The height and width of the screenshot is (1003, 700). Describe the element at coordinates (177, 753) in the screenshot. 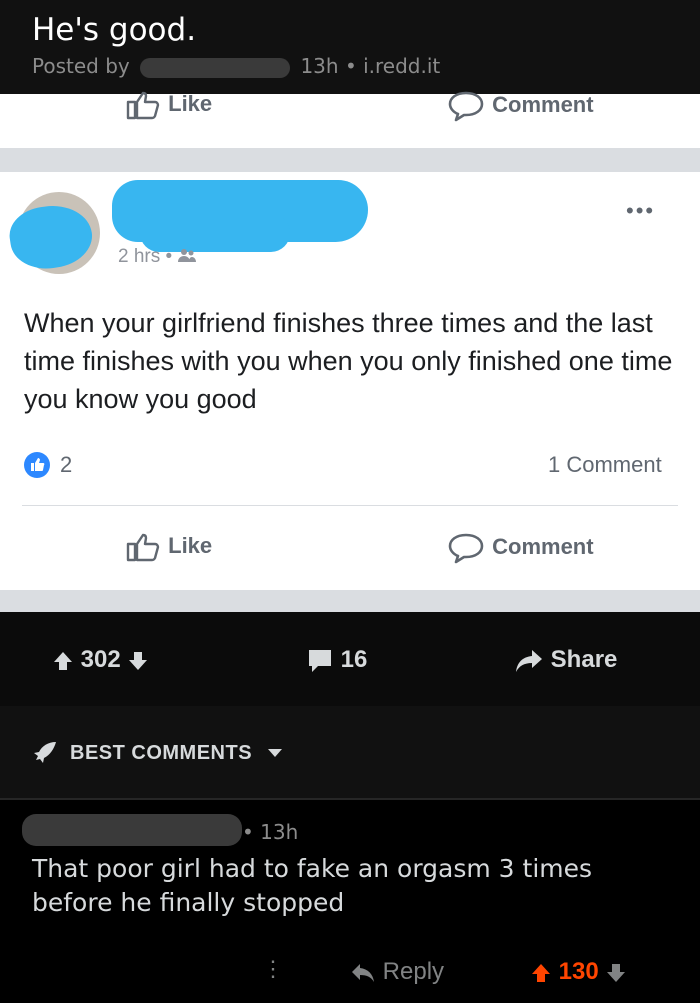

I see `sort-selector: BEST COMMENTS` at that location.